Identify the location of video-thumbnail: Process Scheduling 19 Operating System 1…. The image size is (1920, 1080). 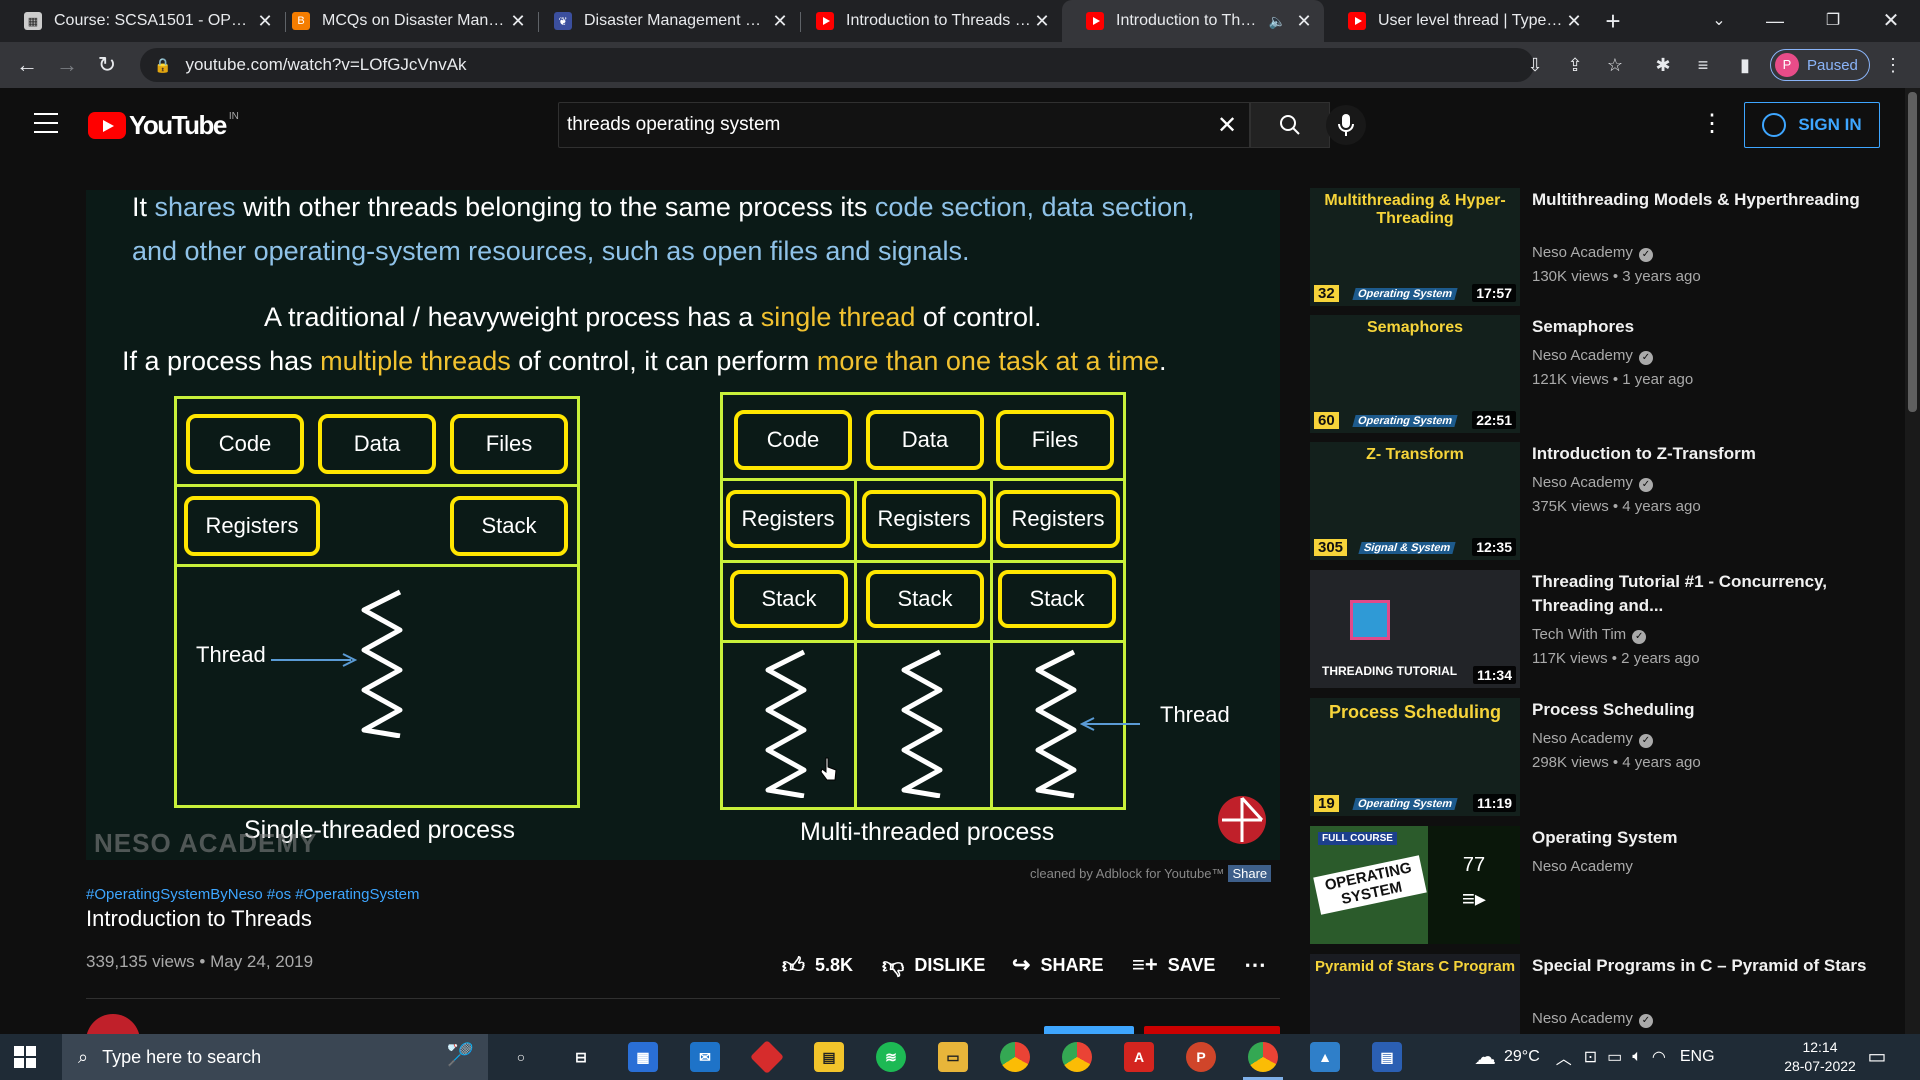
(1415, 757).